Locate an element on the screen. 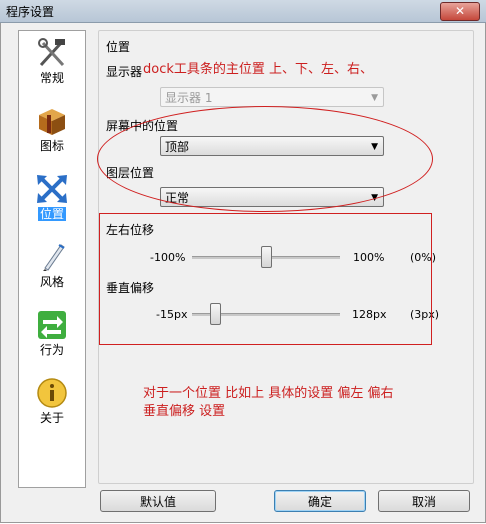 Image resolution: width=486 pixels, height=524 pixels. info-icon is located at coordinates (52, 393).